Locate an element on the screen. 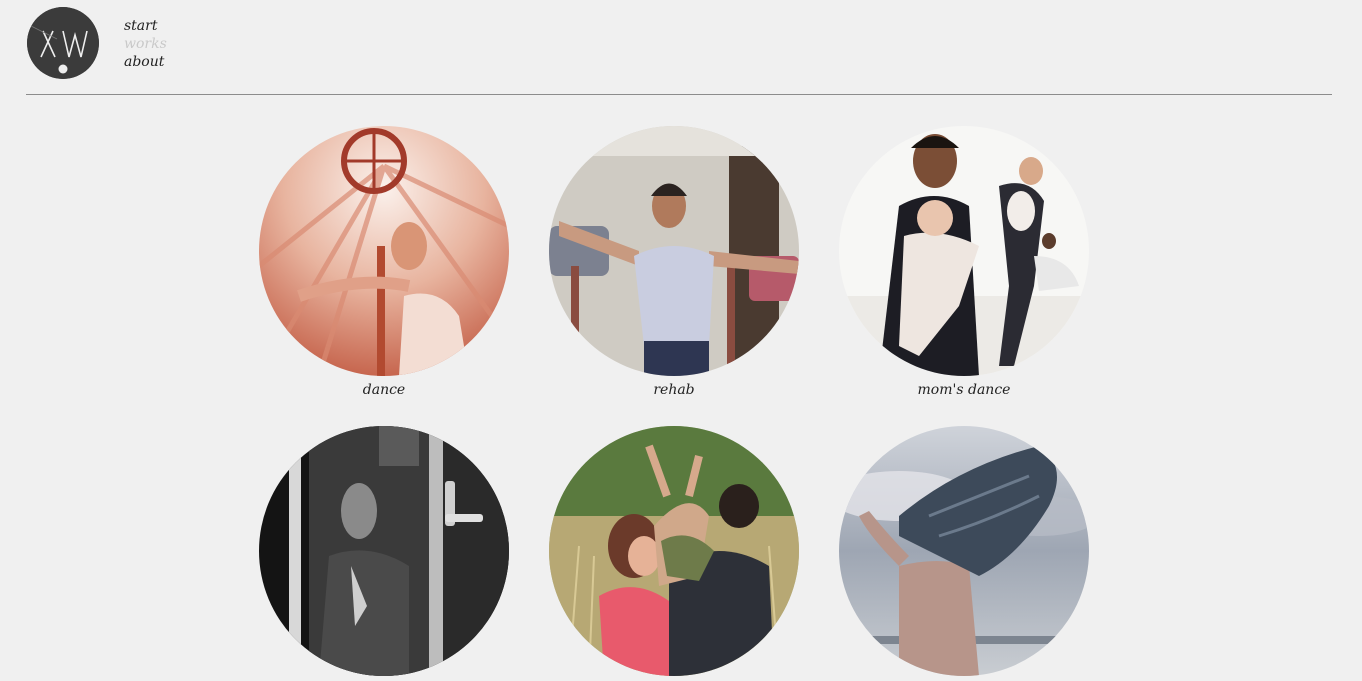 This screenshot has width=1362, height=681. rehab-photo is located at coordinates (674, 251).